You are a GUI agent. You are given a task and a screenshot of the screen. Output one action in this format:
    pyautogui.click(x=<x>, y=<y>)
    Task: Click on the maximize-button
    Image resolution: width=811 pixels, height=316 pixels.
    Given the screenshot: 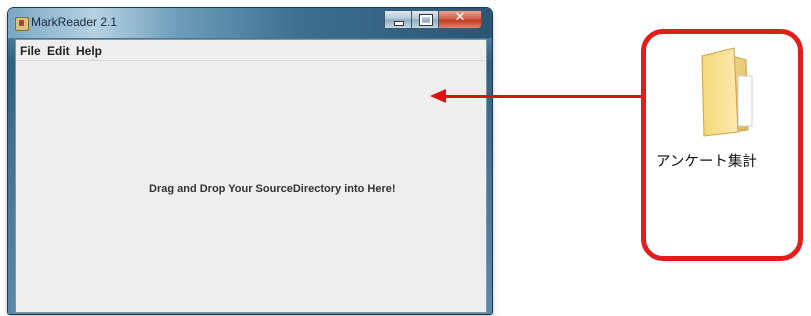 What is the action you would take?
    pyautogui.click(x=425, y=19)
    